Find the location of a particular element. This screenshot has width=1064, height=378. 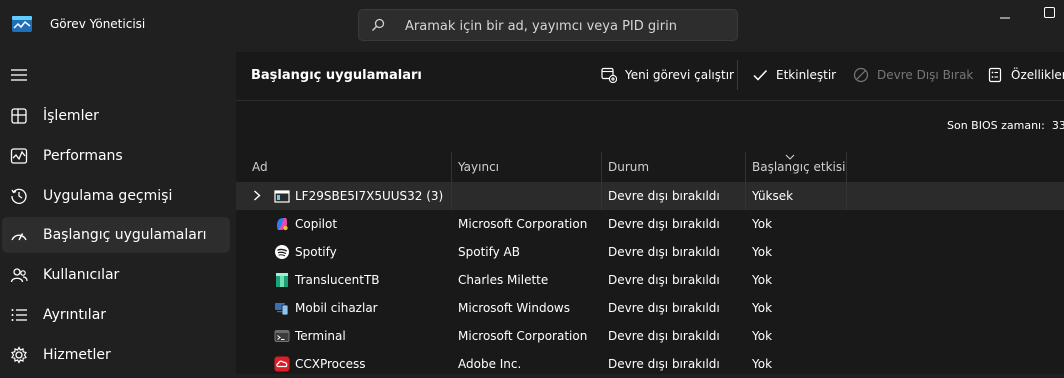

column-header-startup-impact: Başlangıç etkisi is located at coordinates (798, 167).